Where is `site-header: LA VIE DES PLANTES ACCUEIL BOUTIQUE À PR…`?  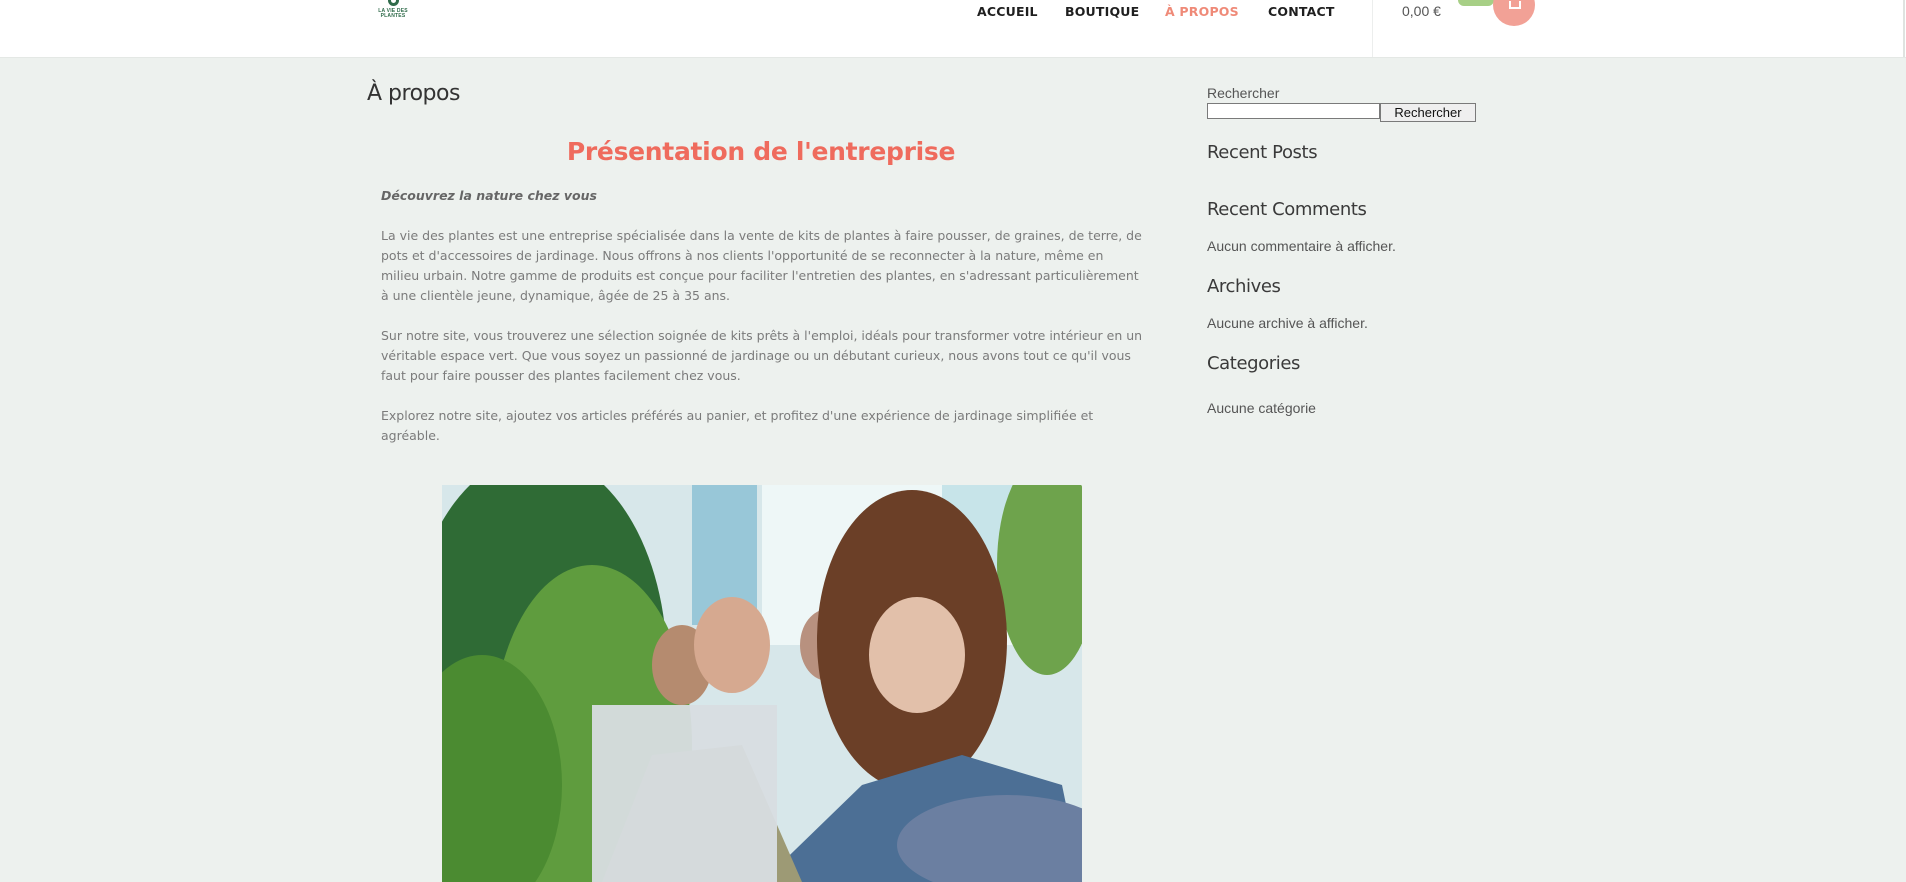
site-header: LA VIE DES PLANTES ACCUEIL BOUTIQUE À PR… is located at coordinates (953, 29).